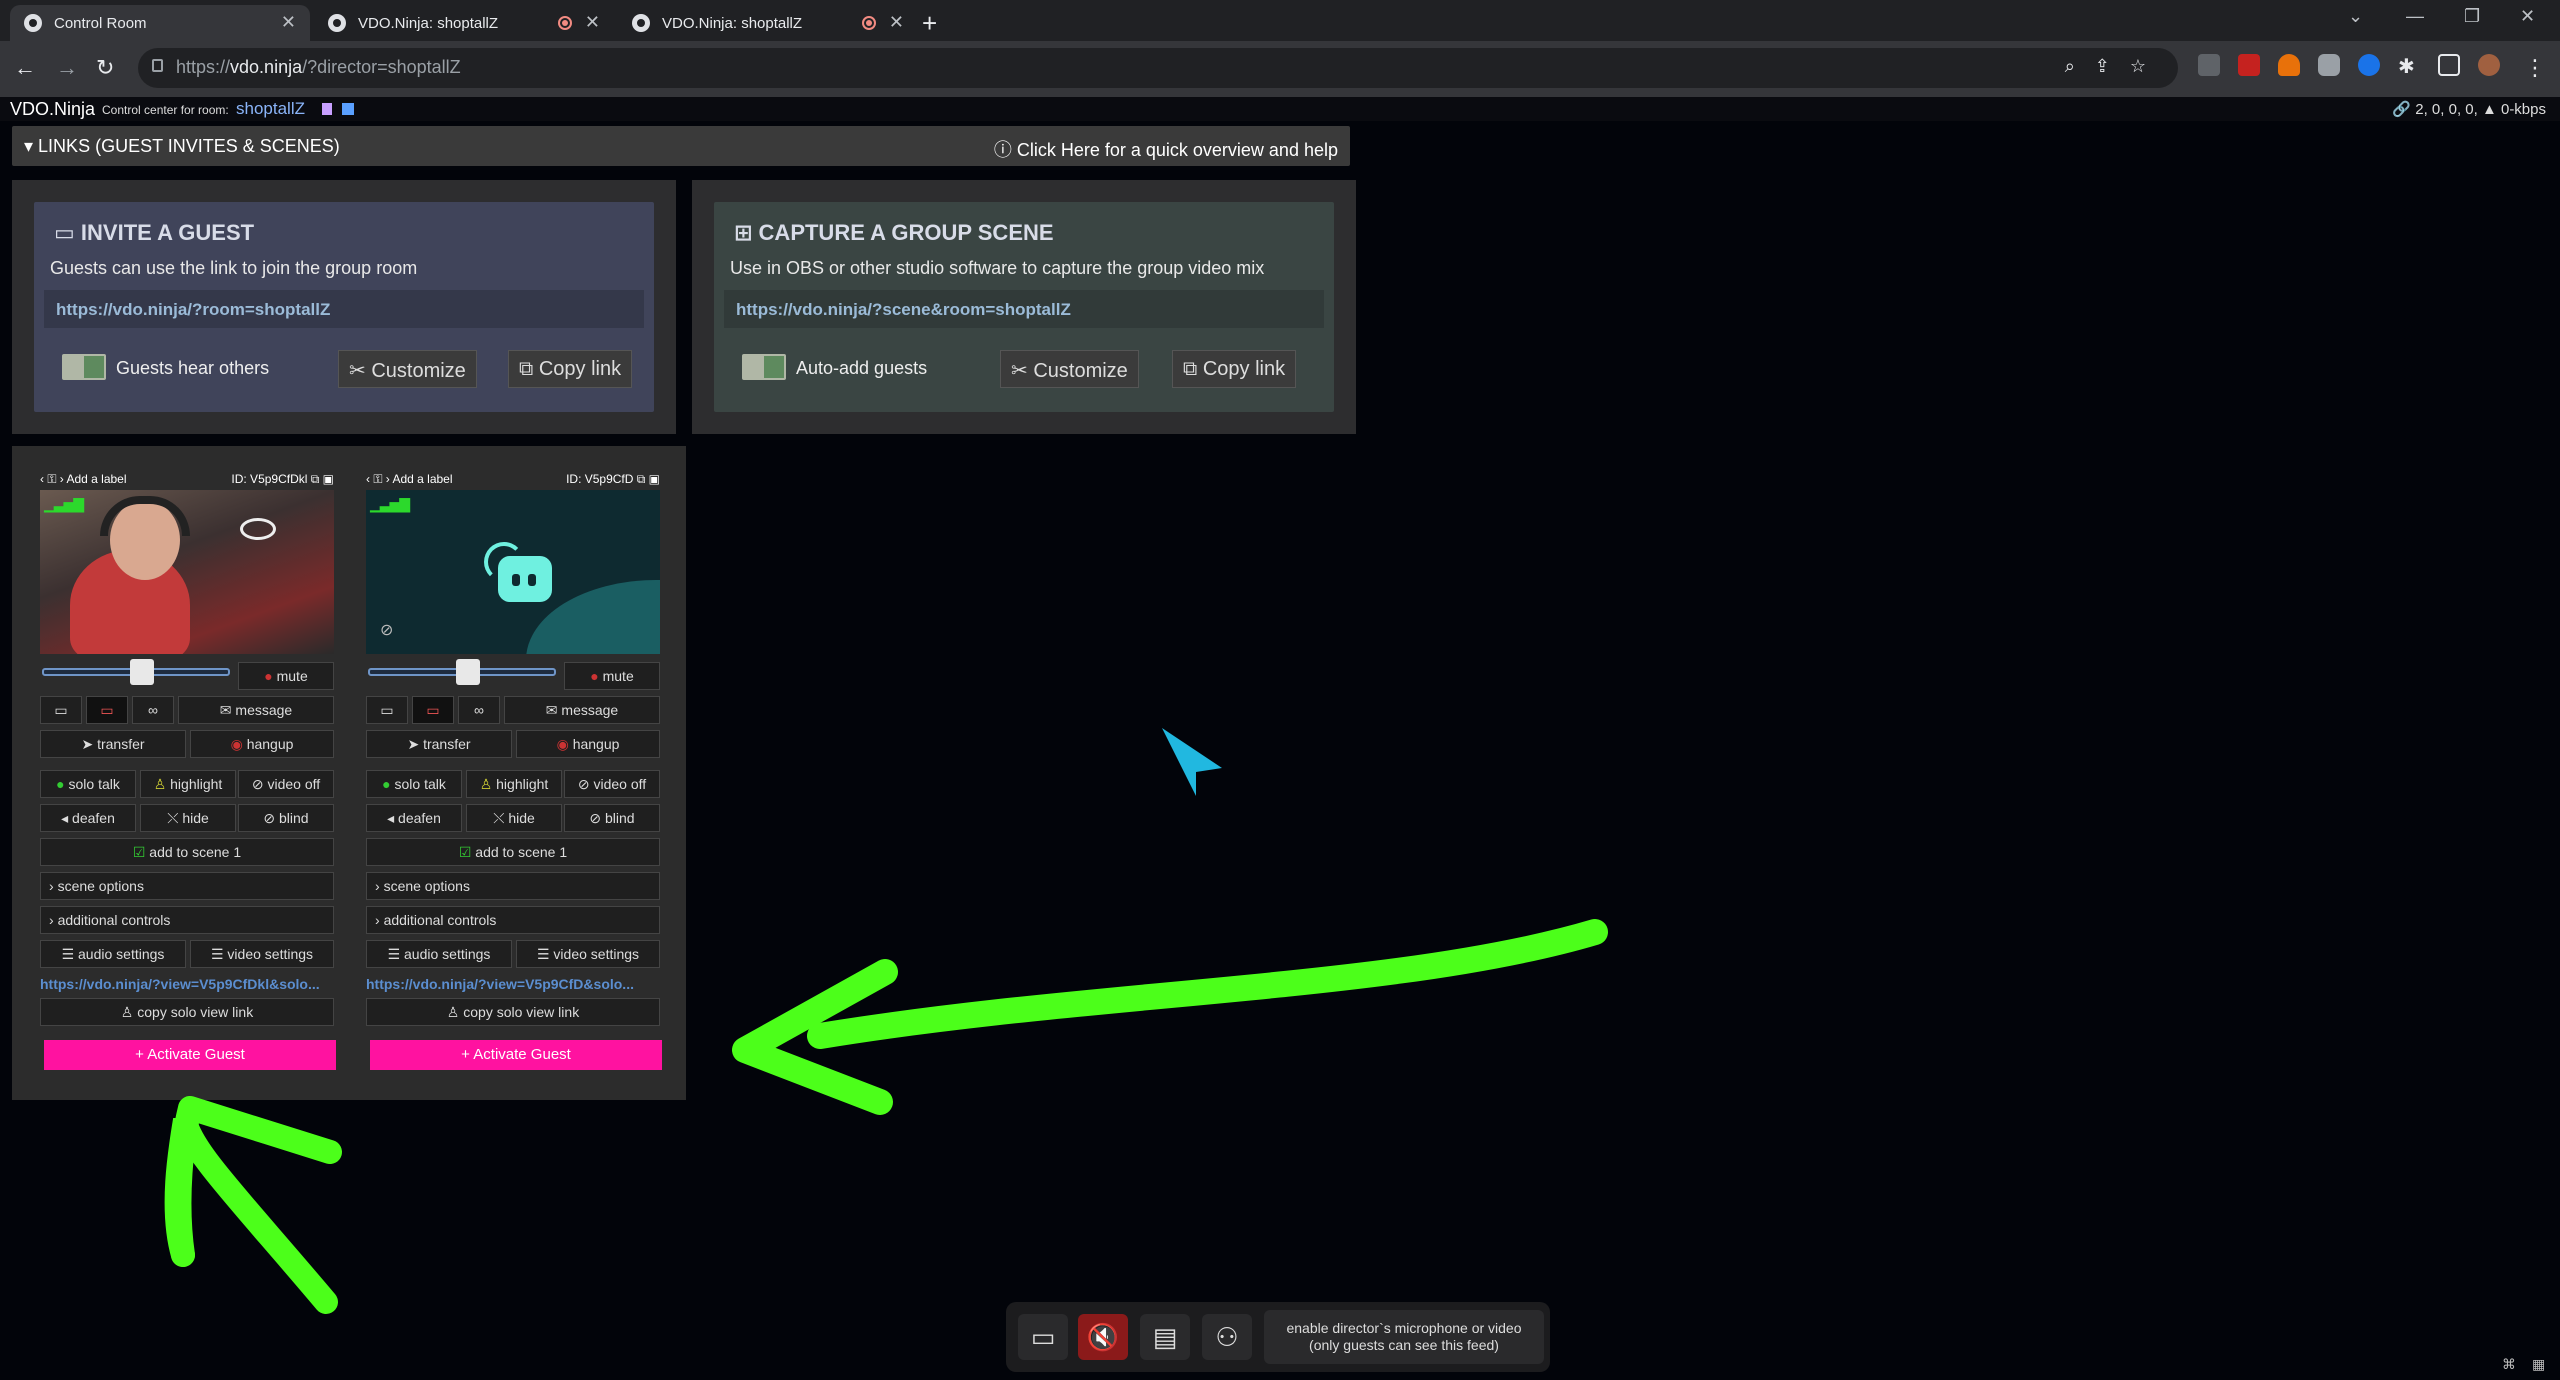  Describe the element at coordinates (2538, 1364) in the screenshot. I see `calendar-icon: ▦` at that location.